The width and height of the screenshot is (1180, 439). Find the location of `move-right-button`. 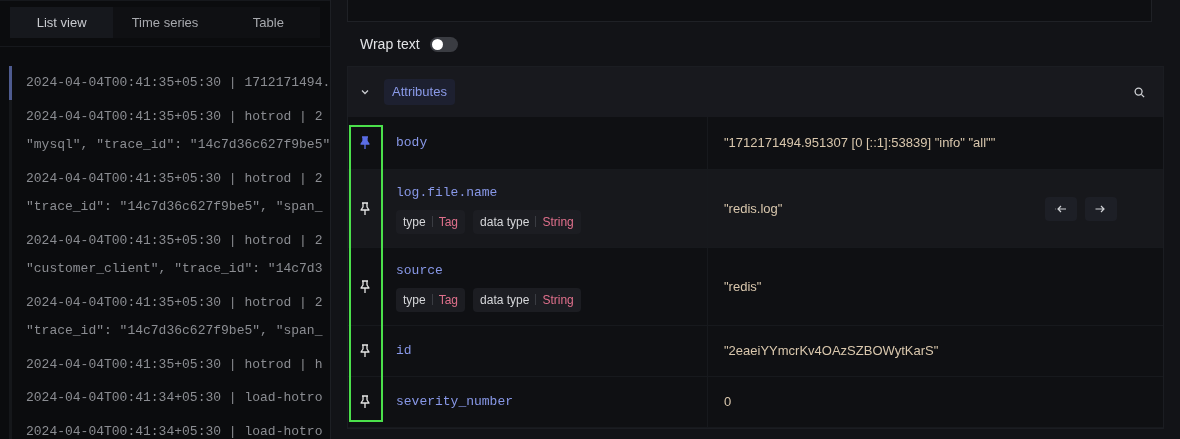

move-right-button is located at coordinates (1101, 208).